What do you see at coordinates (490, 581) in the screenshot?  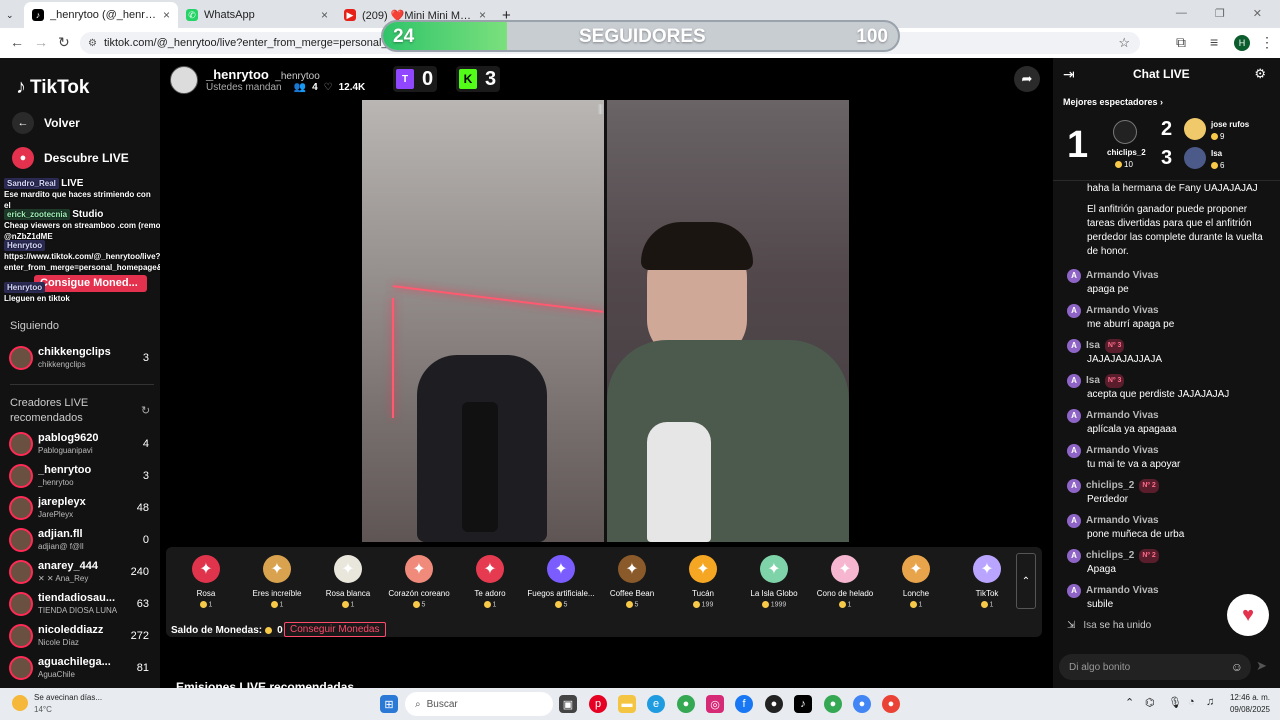 I see `gift-item: ✦ Te adoro 1` at bounding box center [490, 581].